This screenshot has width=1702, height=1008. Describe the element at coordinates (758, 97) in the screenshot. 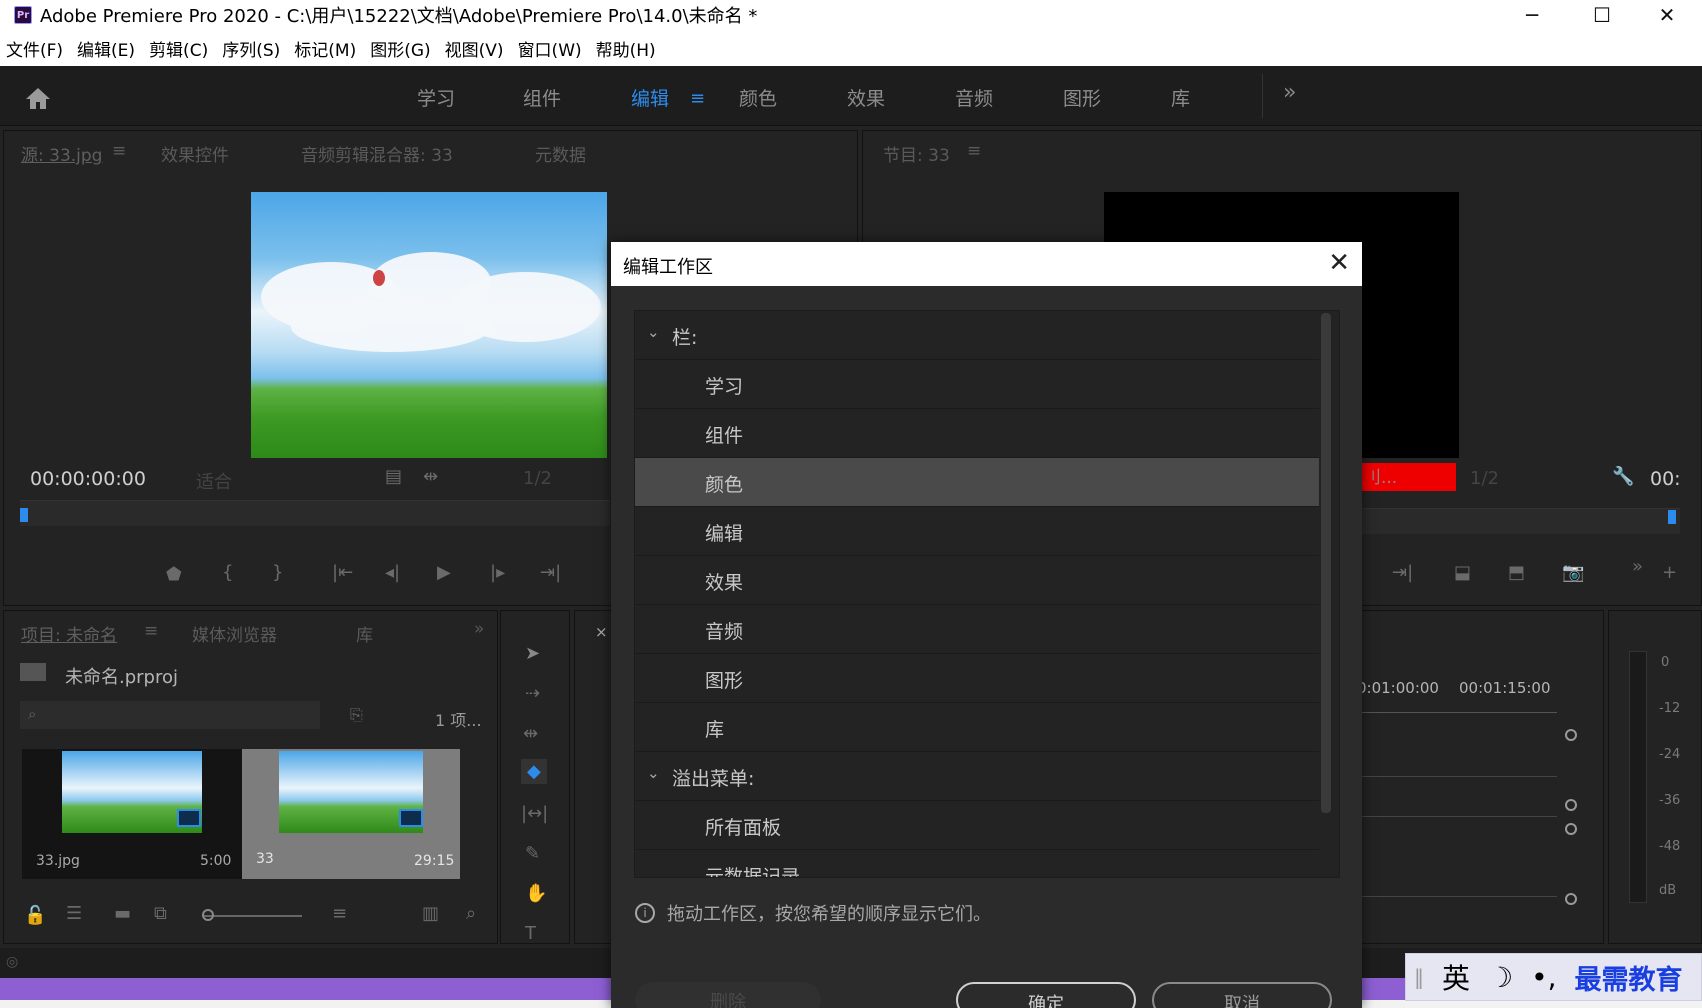

I see `workspace-tab-color: 颜色` at that location.